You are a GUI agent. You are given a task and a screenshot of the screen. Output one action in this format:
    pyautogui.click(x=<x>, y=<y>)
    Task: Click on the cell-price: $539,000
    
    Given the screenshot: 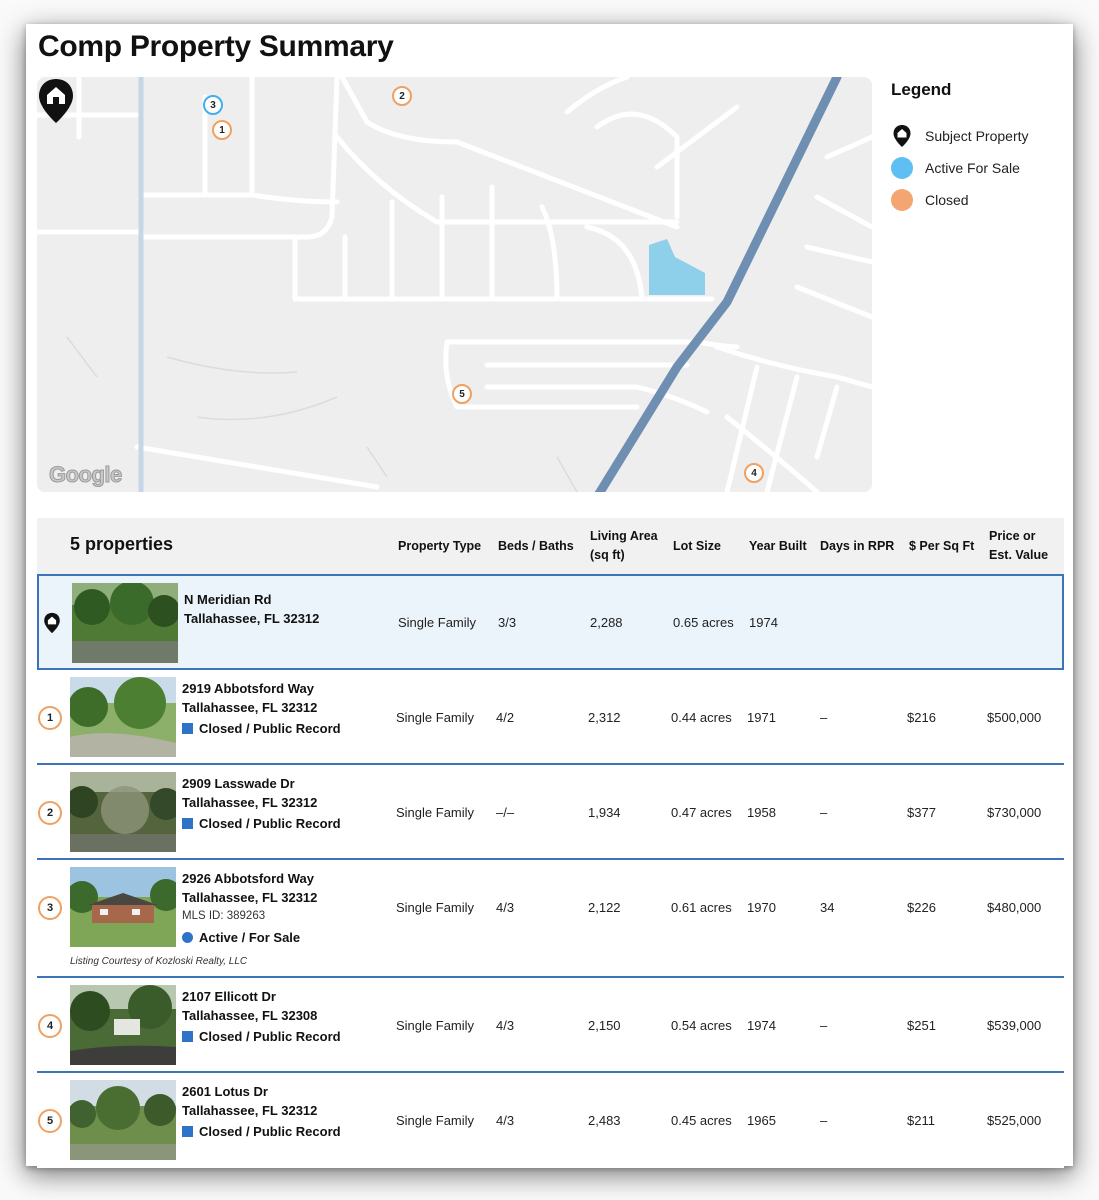 What is the action you would take?
    pyautogui.click(x=1014, y=1025)
    